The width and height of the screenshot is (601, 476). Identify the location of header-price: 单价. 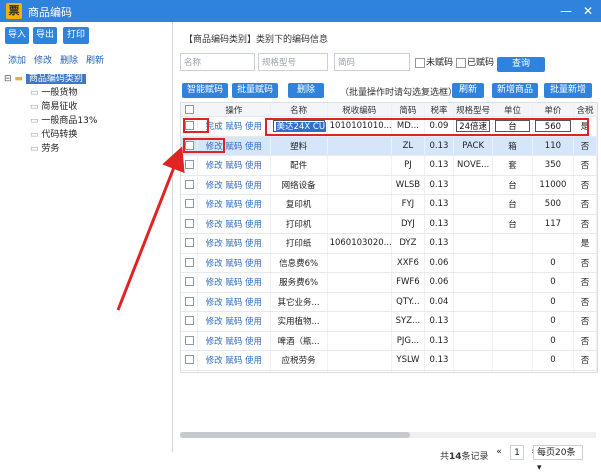
(553, 110).